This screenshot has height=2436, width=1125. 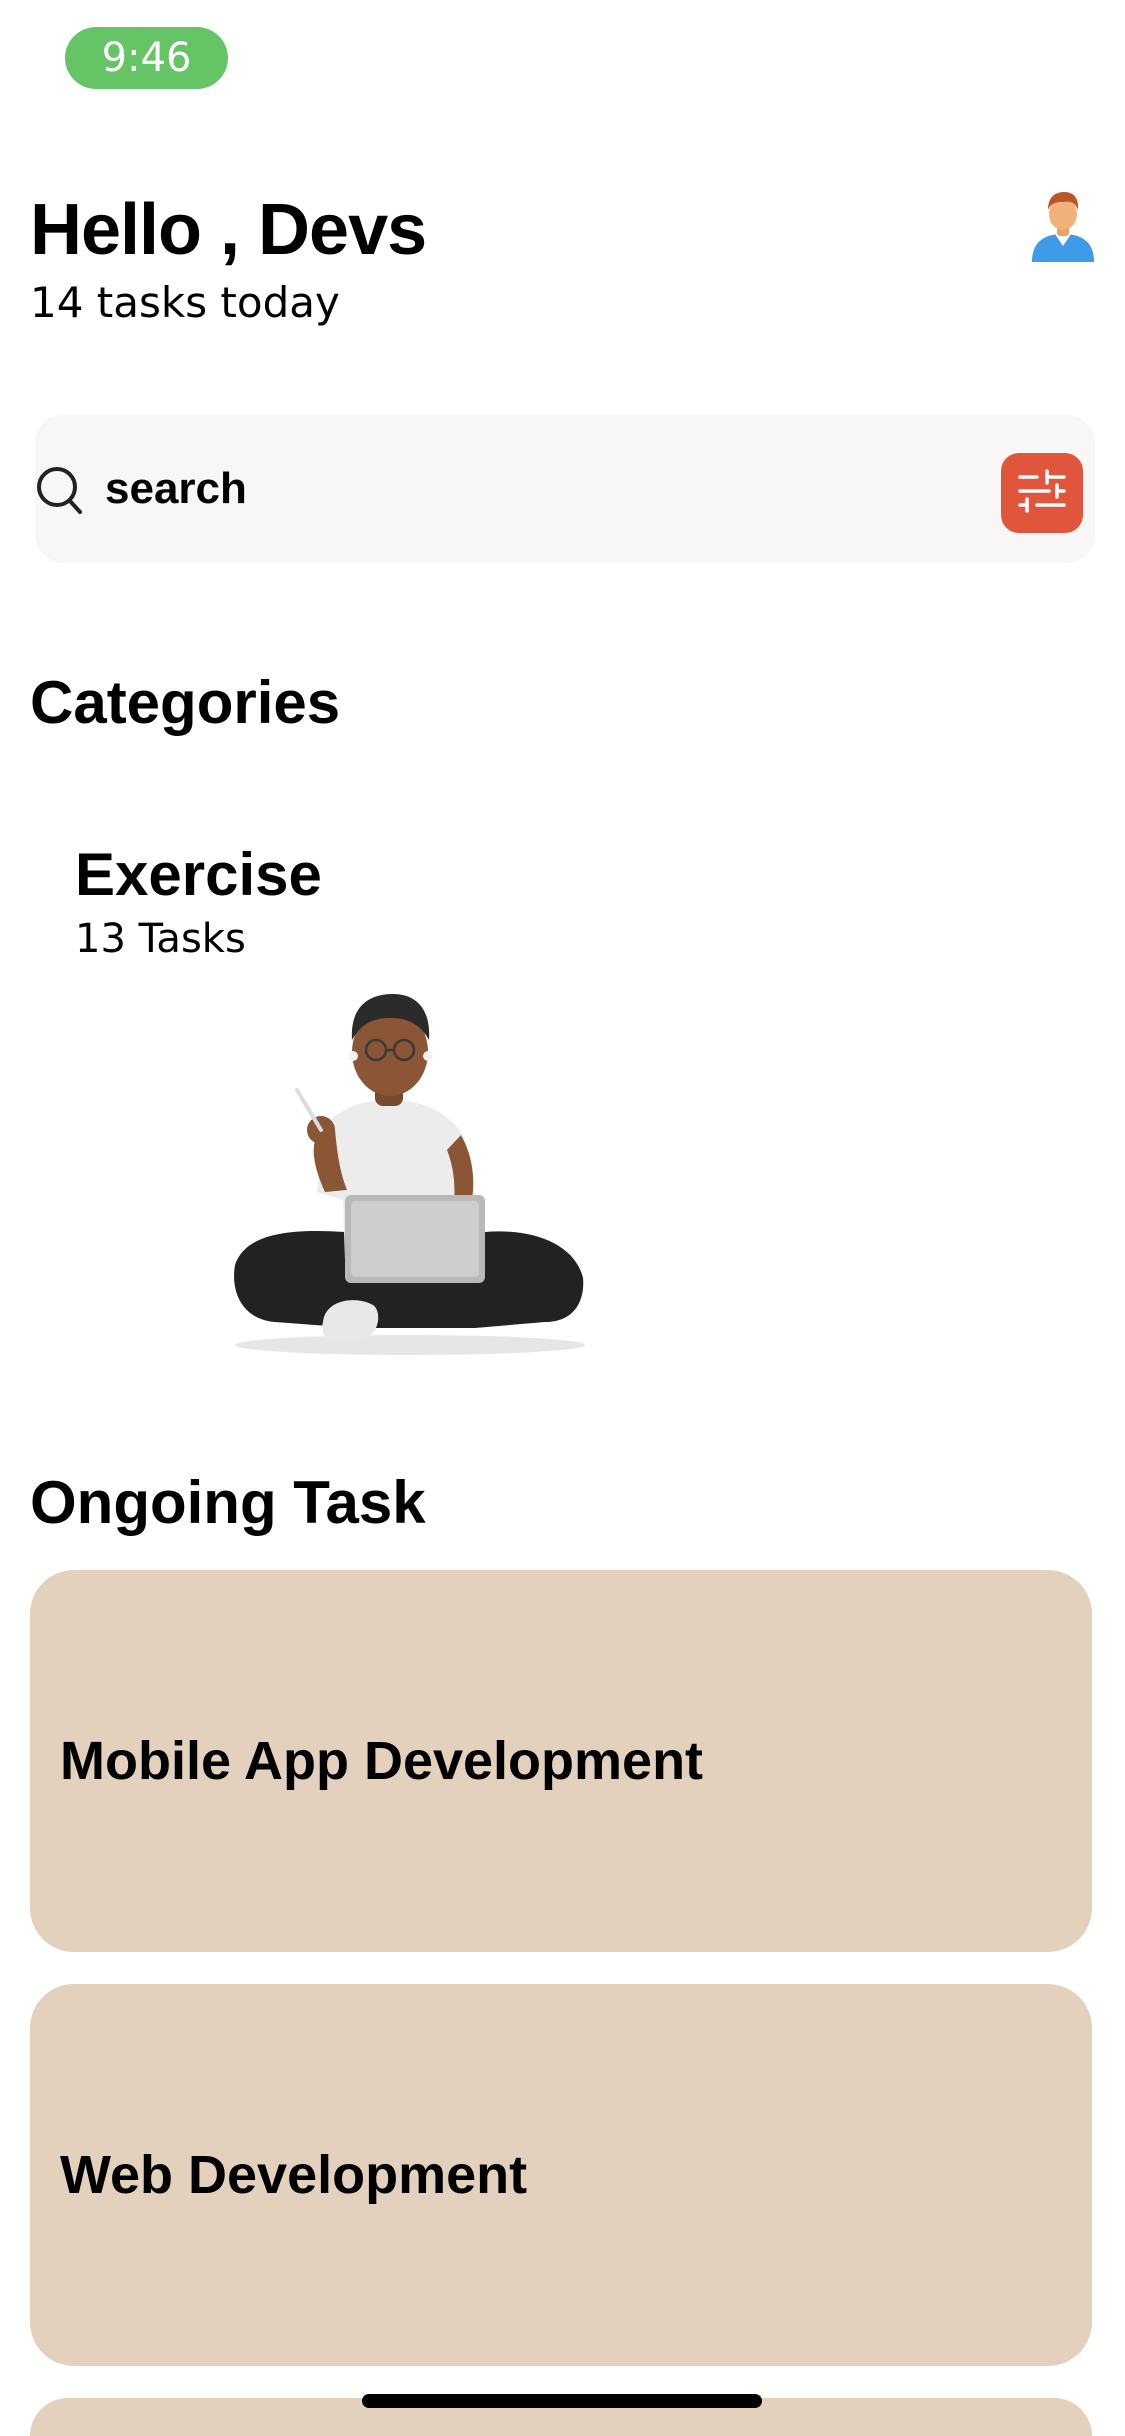 I want to click on tasks-today-subtitle: 14 tasks today, so click(x=185, y=302).